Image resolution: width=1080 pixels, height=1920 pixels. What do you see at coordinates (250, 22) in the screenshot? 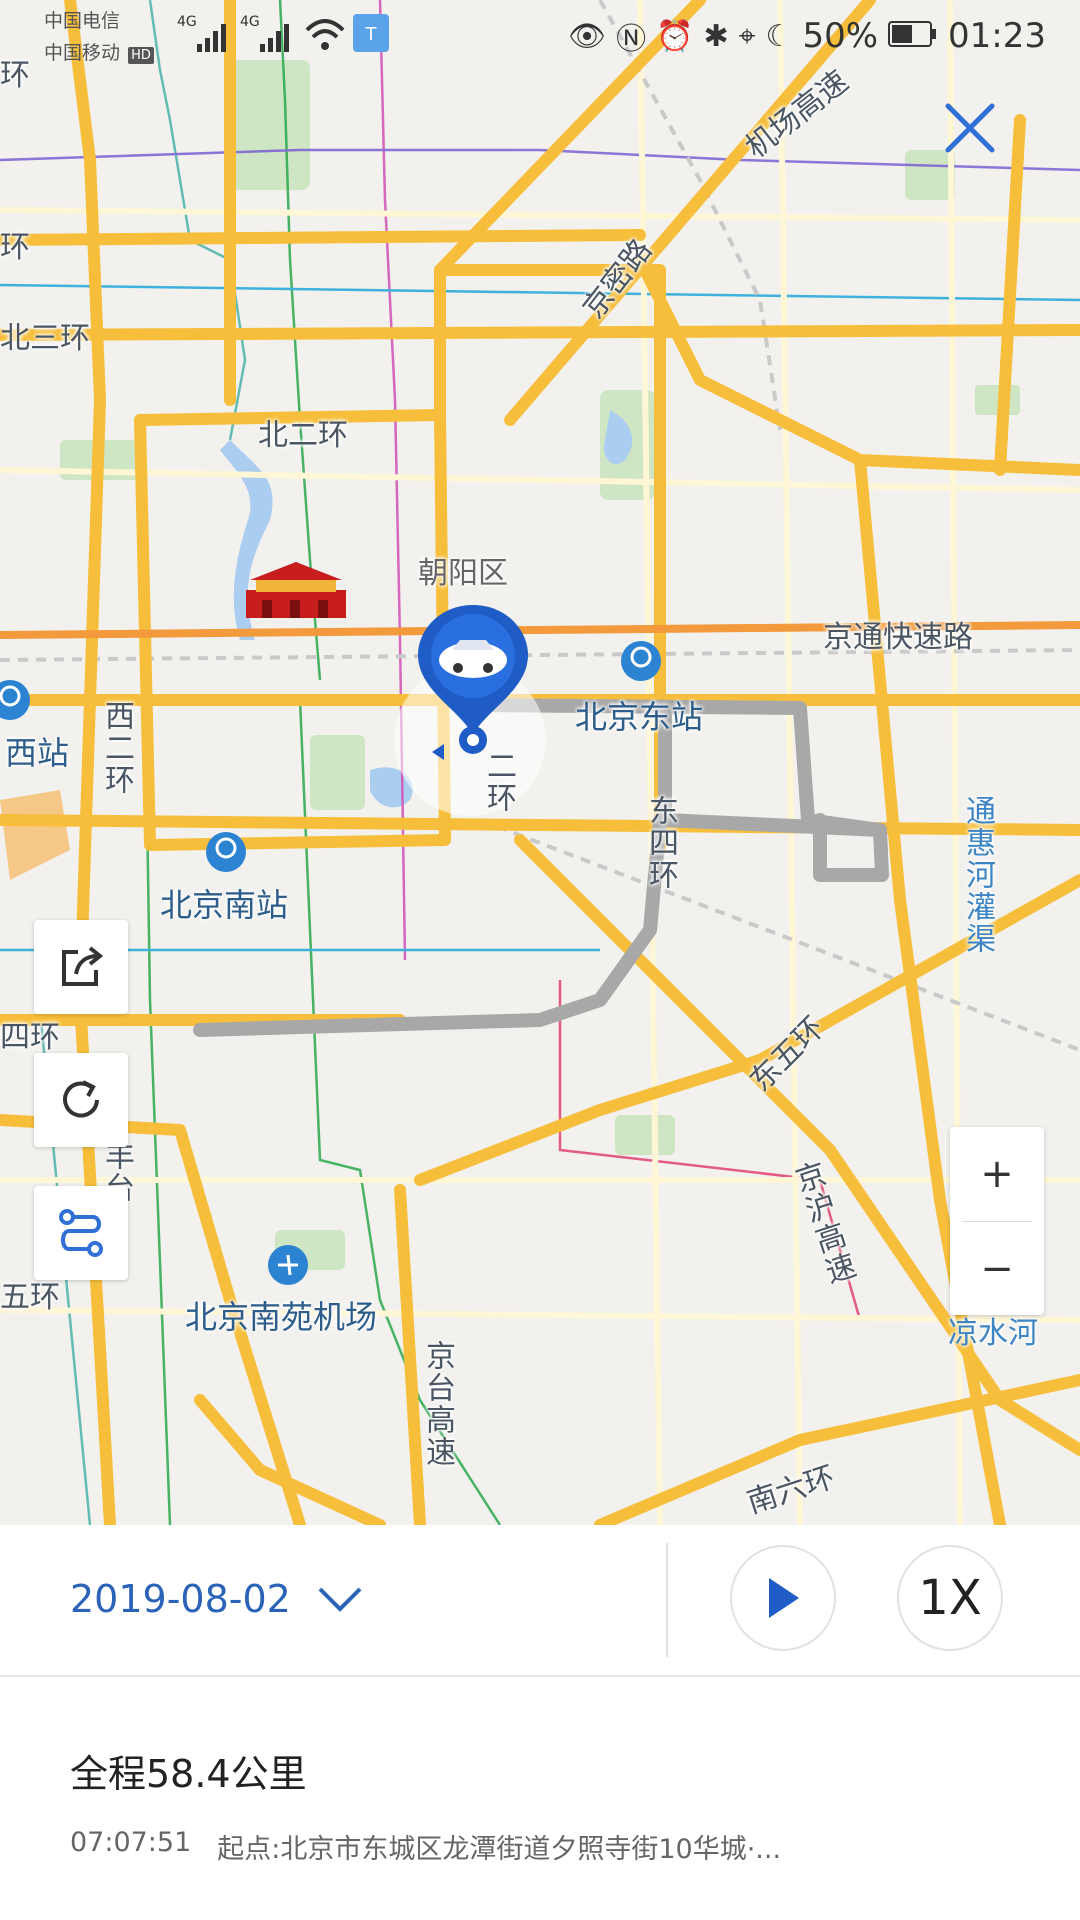
I see `network-2-label: 4G` at bounding box center [250, 22].